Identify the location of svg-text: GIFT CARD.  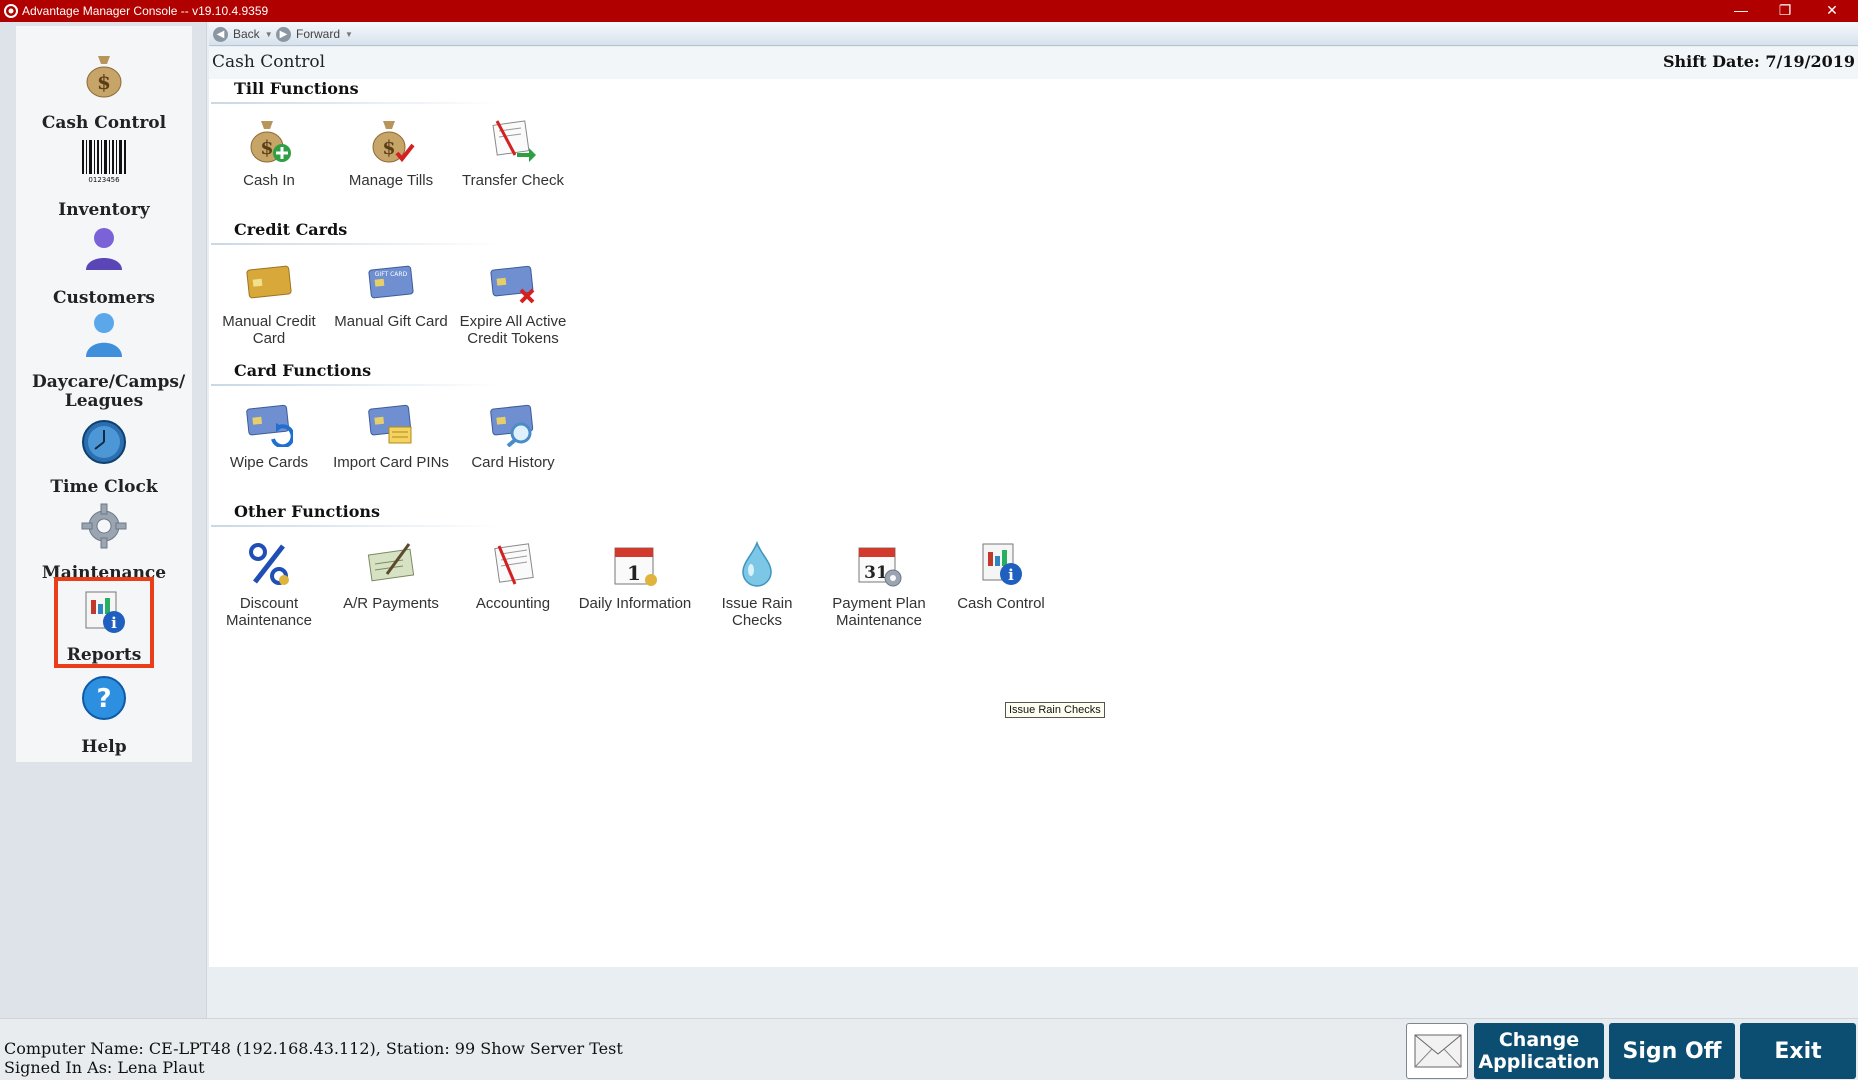
(391, 274).